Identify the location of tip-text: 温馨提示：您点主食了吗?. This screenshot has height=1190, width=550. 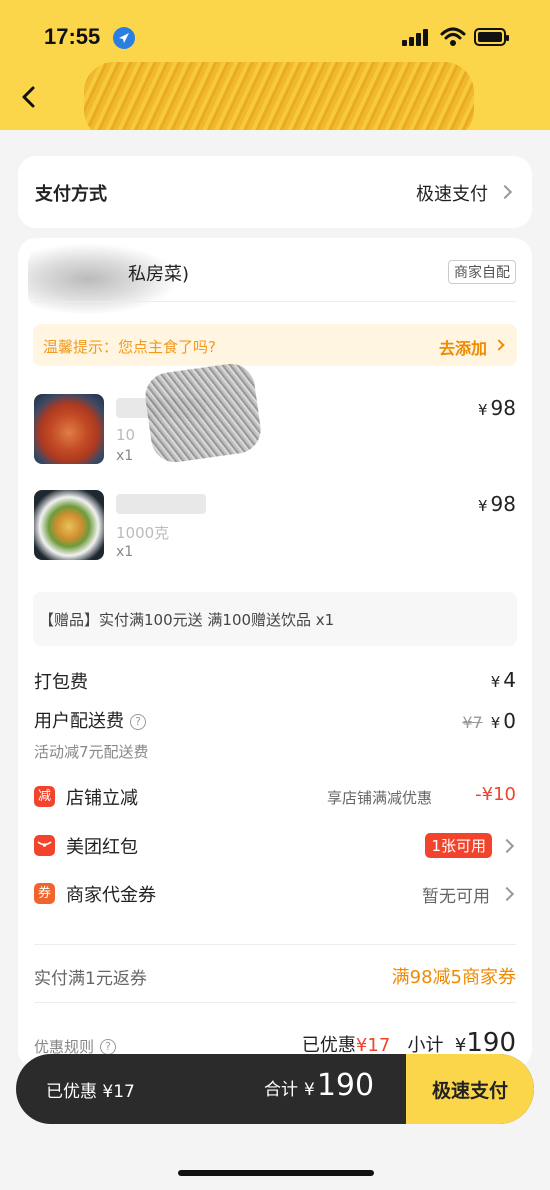
(129, 347).